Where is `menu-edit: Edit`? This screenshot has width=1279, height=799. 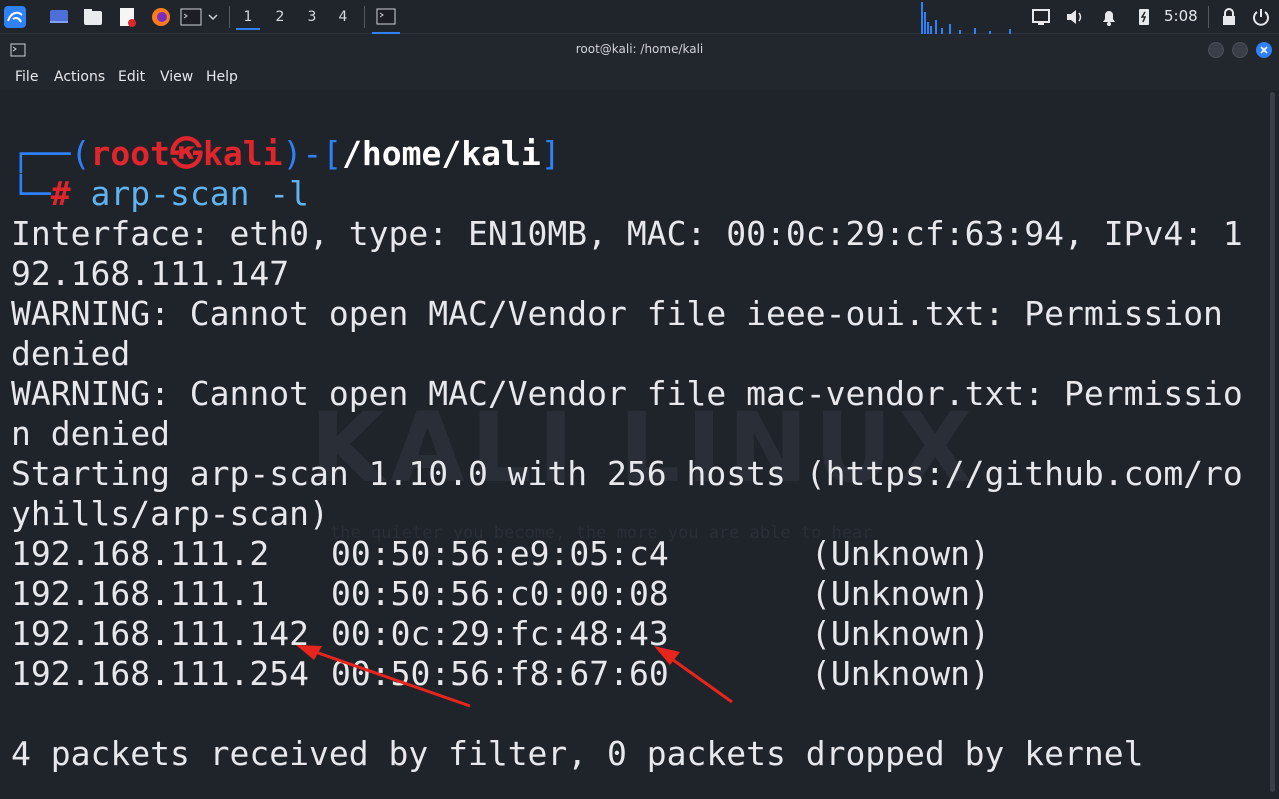 menu-edit: Edit is located at coordinates (131, 77).